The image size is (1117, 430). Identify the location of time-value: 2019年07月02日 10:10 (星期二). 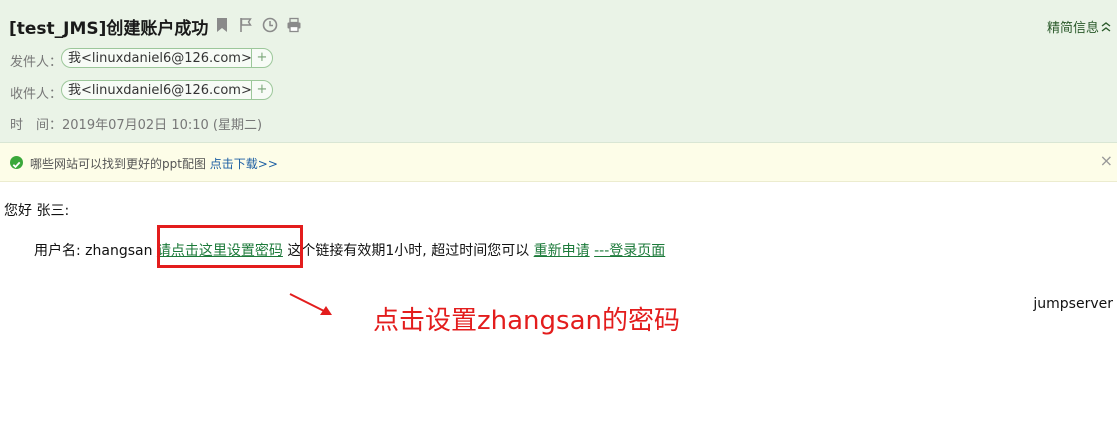
(162, 125).